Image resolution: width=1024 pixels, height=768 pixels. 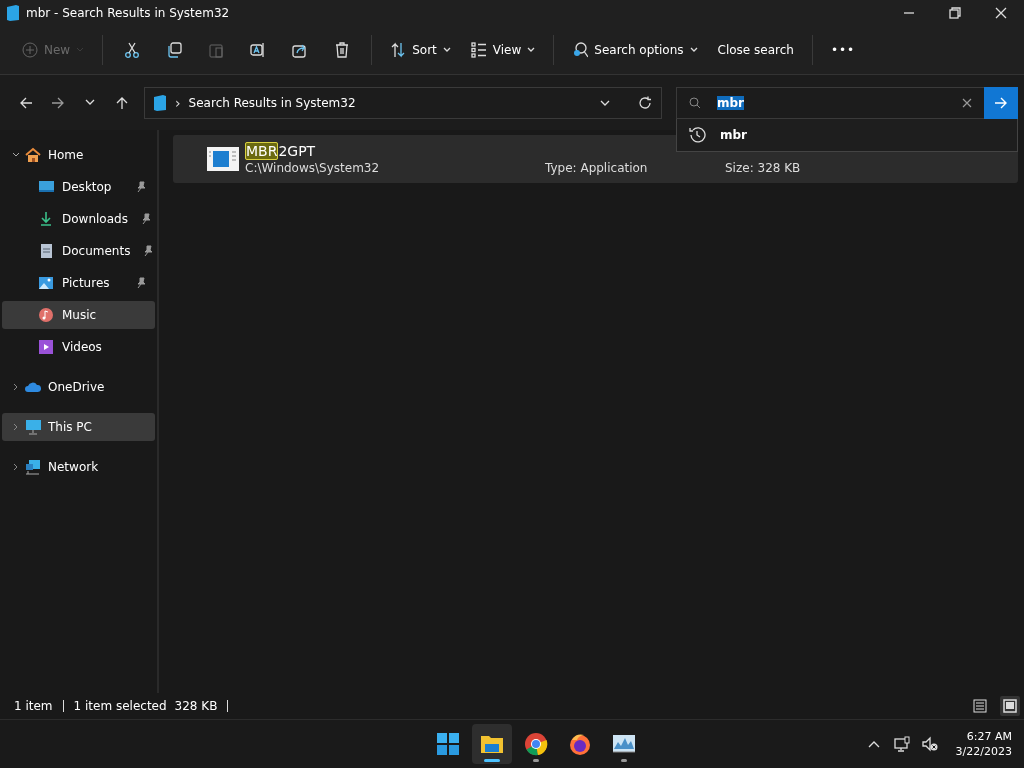 What do you see at coordinates (78, 187) in the screenshot?
I see `sidebar-item: Desktop` at bounding box center [78, 187].